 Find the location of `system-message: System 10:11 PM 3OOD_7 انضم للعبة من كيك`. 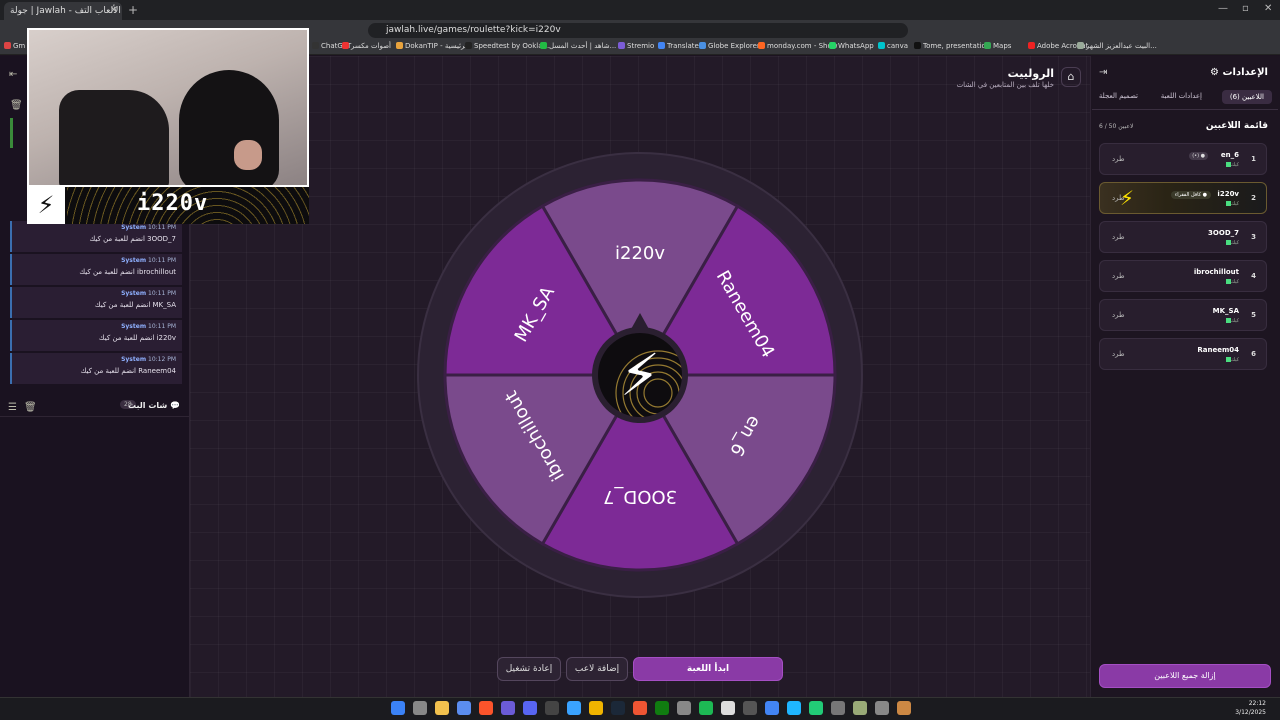

system-message: System 10:11 PM 3OOD_7 انضم للعبة من كيك is located at coordinates (96, 236).